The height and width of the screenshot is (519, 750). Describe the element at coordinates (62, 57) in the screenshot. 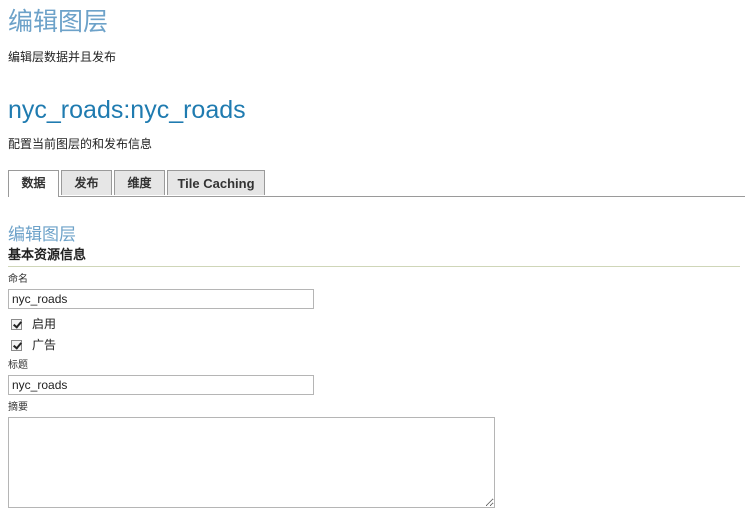

I see `page-description: 编辑层数据并且发布` at that location.